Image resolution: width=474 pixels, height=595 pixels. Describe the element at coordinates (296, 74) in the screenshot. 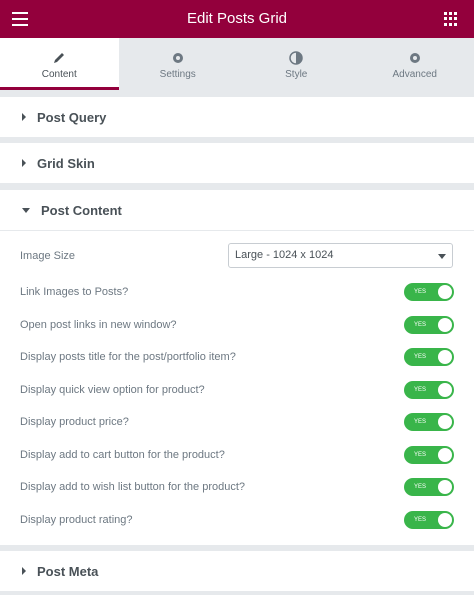

I see `tab-style-label: Style` at that location.